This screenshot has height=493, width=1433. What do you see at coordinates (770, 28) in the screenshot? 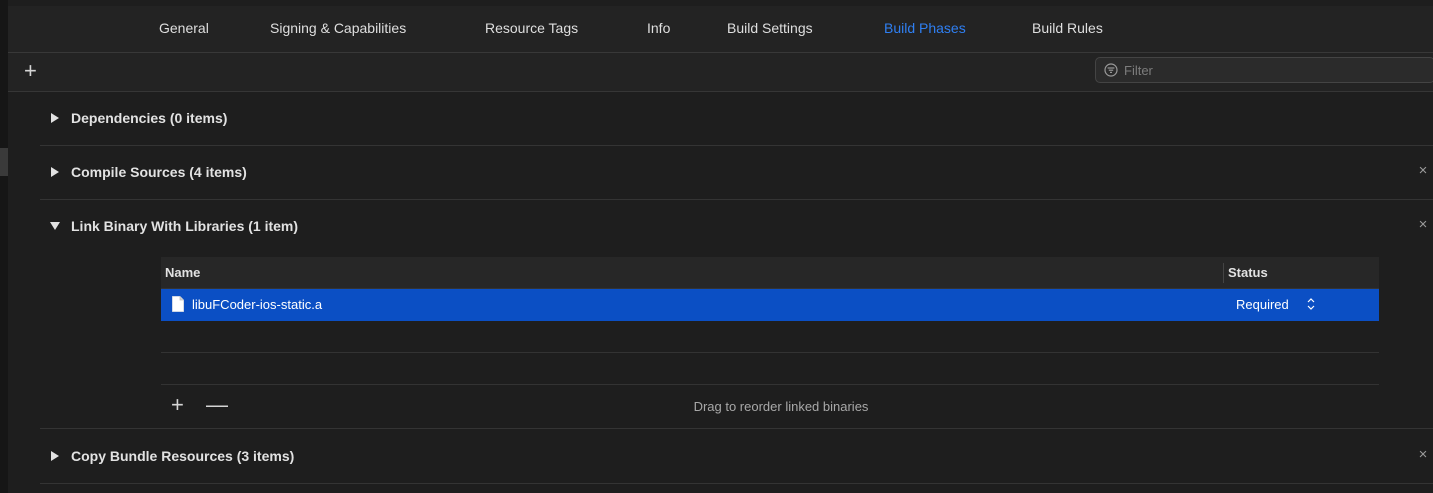
I see `tab-build-settings: Build Settings` at bounding box center [770, 28].